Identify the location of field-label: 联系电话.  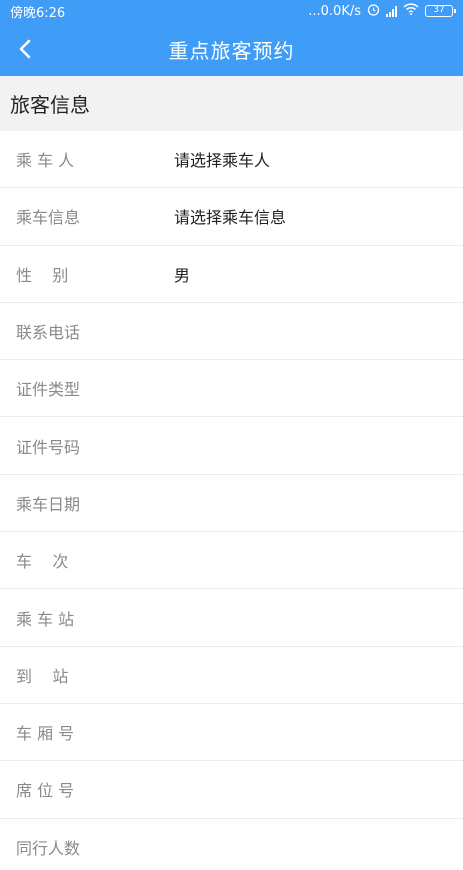
(48, 333).